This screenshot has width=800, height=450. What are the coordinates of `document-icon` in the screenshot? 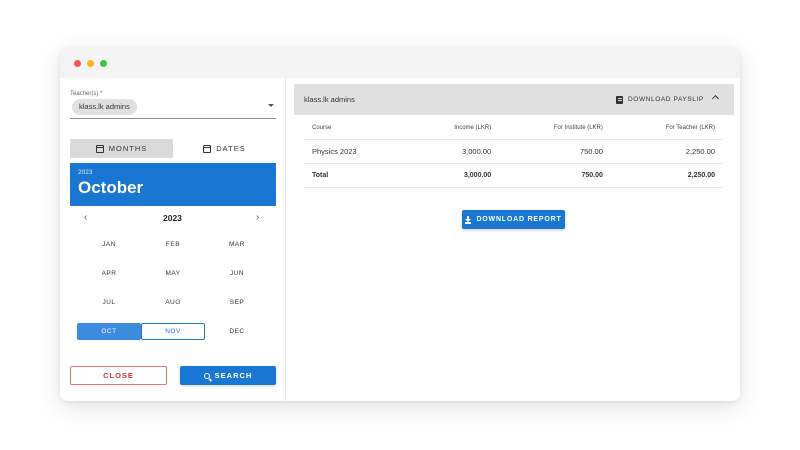 It's located at (619, 99).